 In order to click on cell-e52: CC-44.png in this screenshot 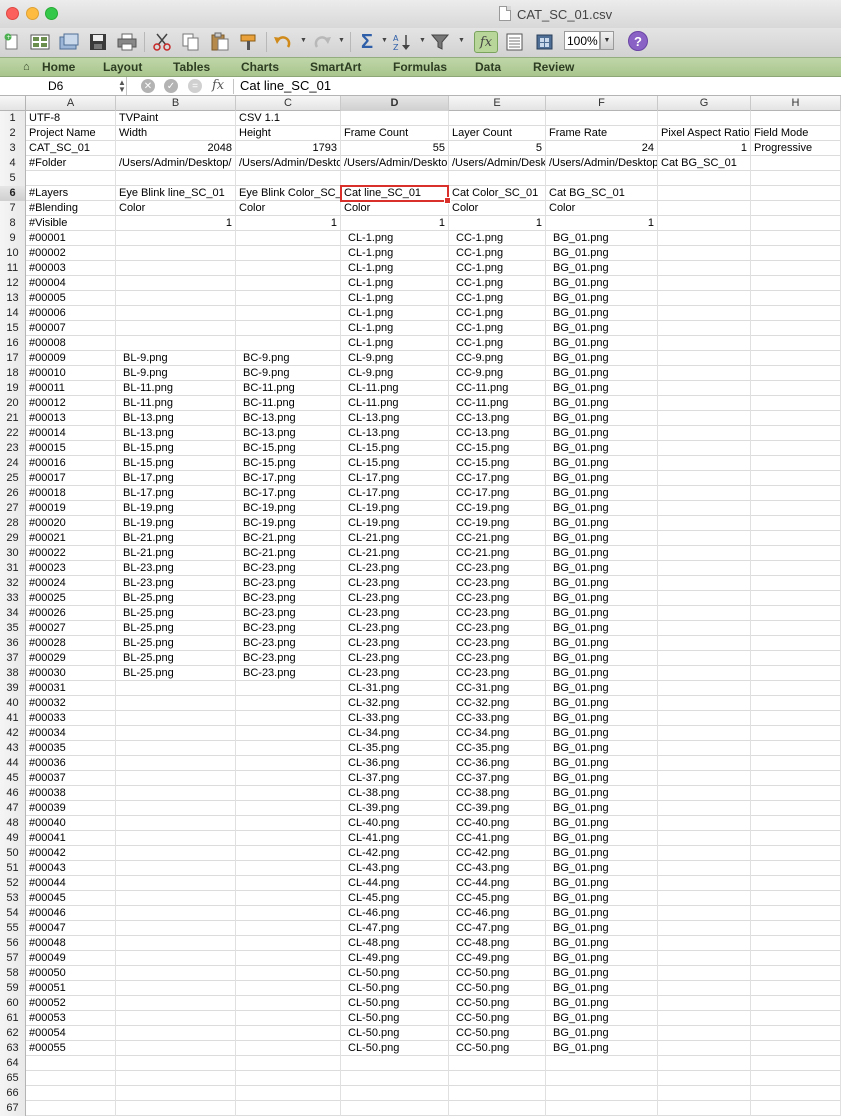, I will do `click(497, 883)`.